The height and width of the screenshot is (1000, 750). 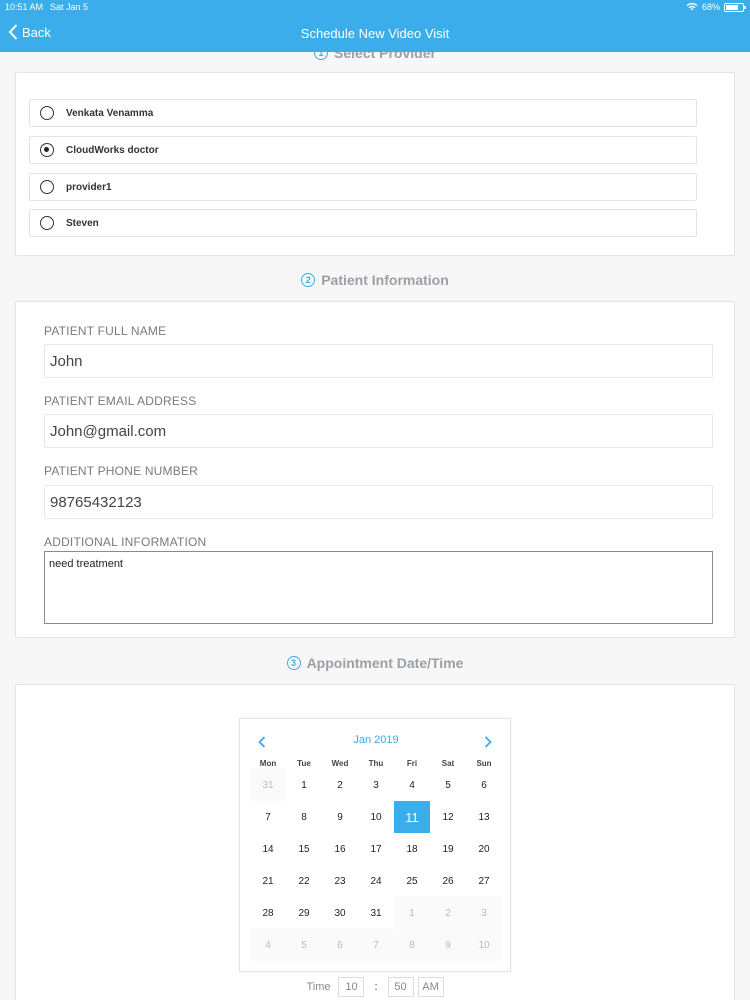 I want to click on time-label: Time, so click(x=318, y=987).